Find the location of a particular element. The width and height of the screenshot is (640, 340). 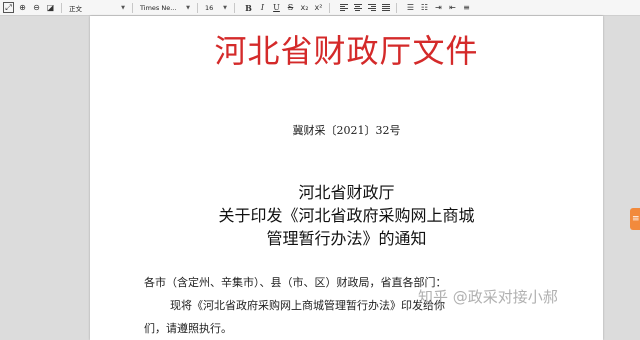

align-right-icon is located at coordinates (371, 7).